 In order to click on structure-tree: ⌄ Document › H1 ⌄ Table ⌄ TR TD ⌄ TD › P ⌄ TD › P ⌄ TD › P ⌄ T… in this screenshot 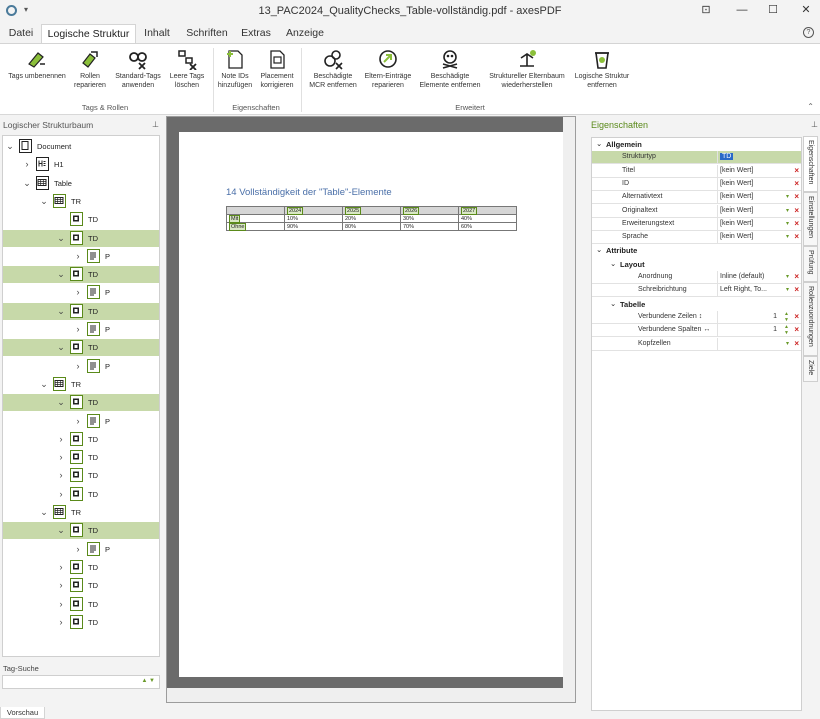, I will do `click(81, 396)`.